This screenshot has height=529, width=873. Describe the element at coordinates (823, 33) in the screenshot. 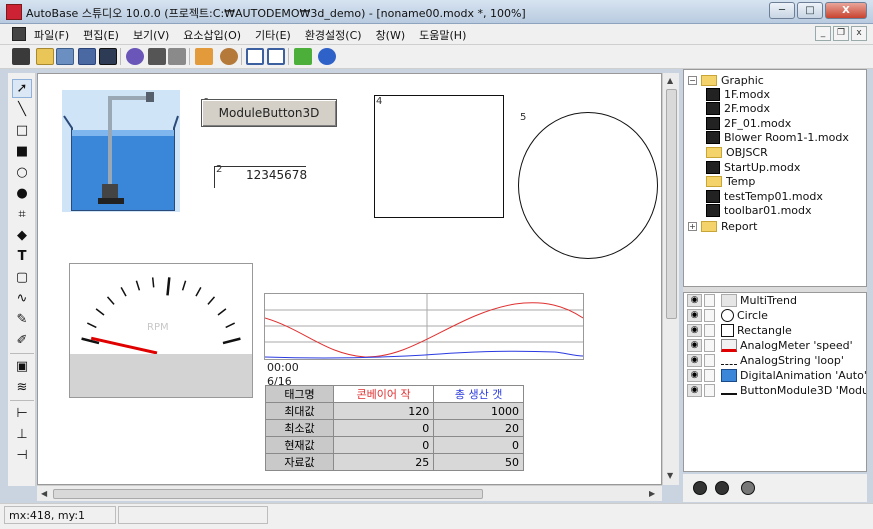

I see `mdi-minimize-button: _` at that location.